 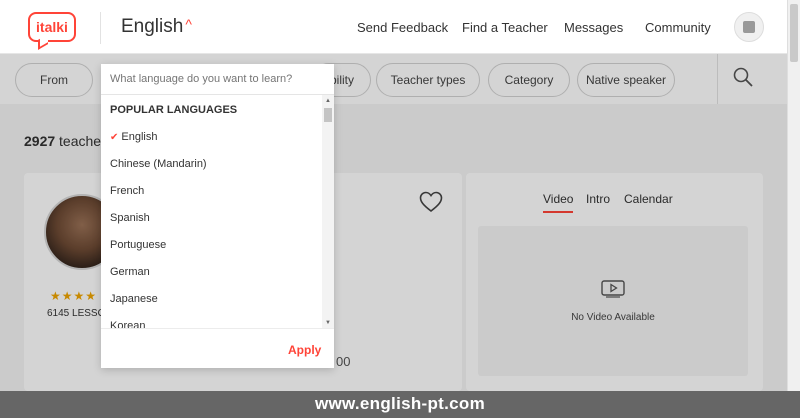 What do you see at coordinates (593, 27) in the screenshot?
I see `nav-messages: Messages` at bounding box center [593, 27].